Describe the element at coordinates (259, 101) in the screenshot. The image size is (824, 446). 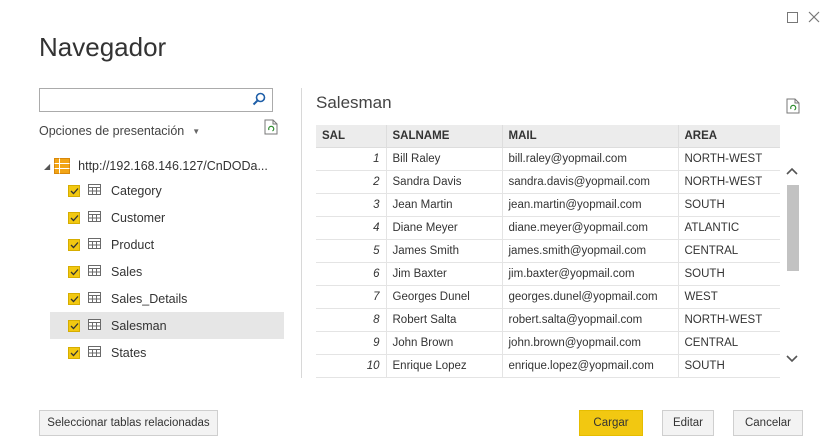
I see `search-icon` at that location.